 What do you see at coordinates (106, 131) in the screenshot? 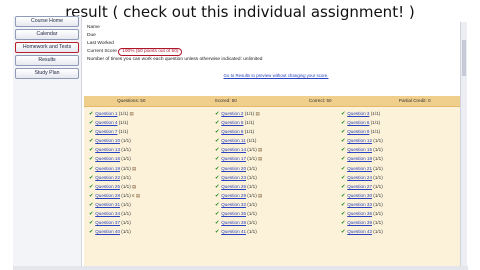
I see `question-link: Question 7` at bounding box center [106, 131].